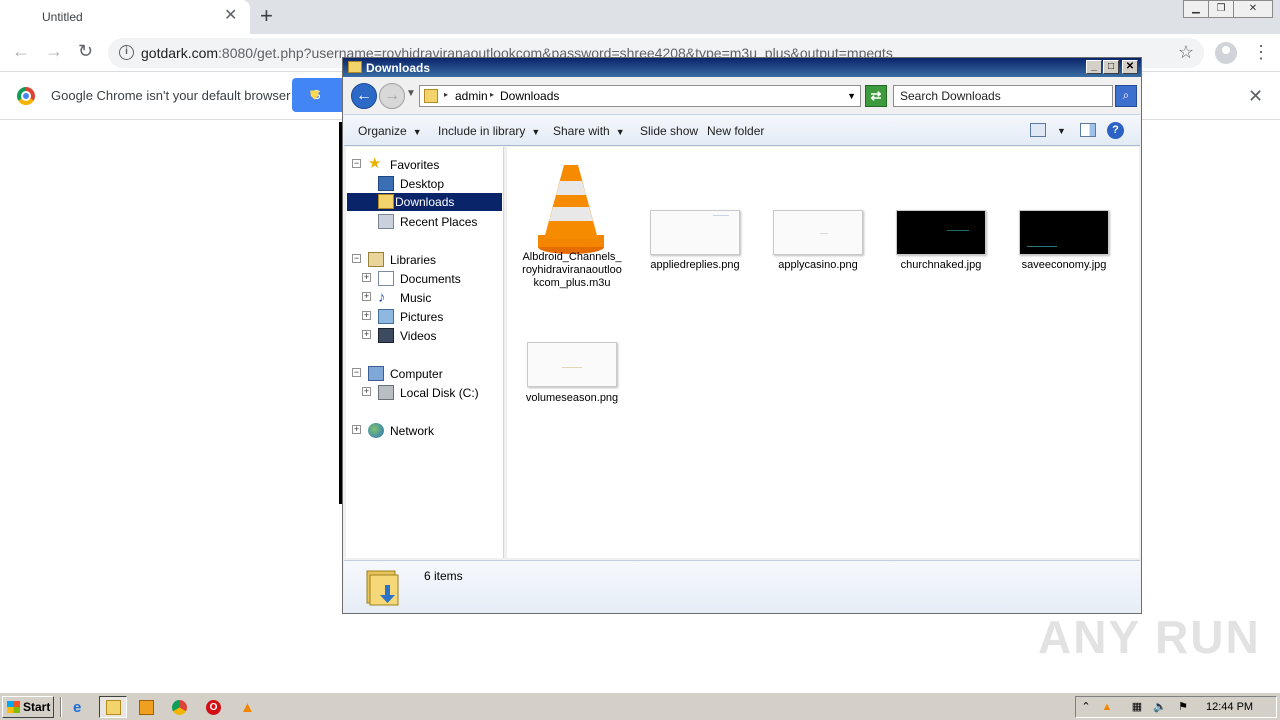  Describe the element at coordinates (1226, 53) in the screenshot. I see `profile-avatar-icon` at that location.